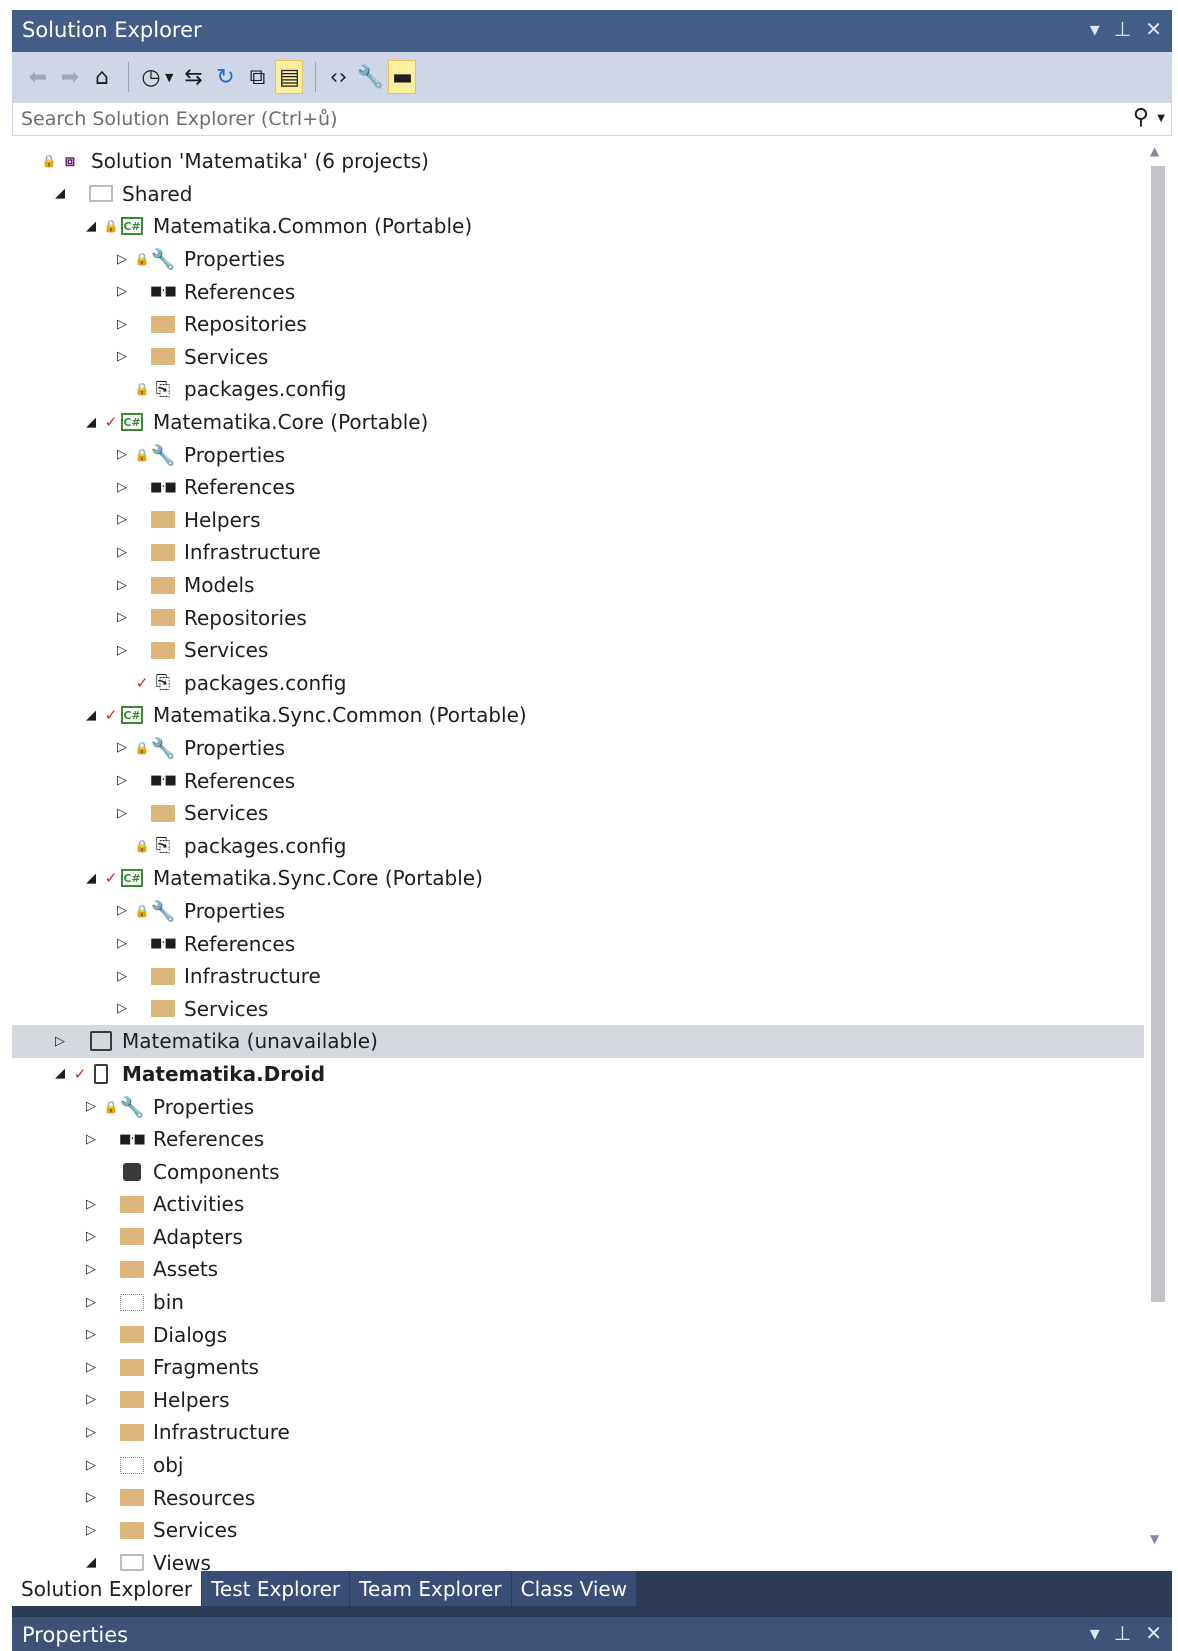  What do you see at coordinates (257, 77) in the screenshot?
I see `collapse-all-icon: ⧉` at bounding box center [257, 77].